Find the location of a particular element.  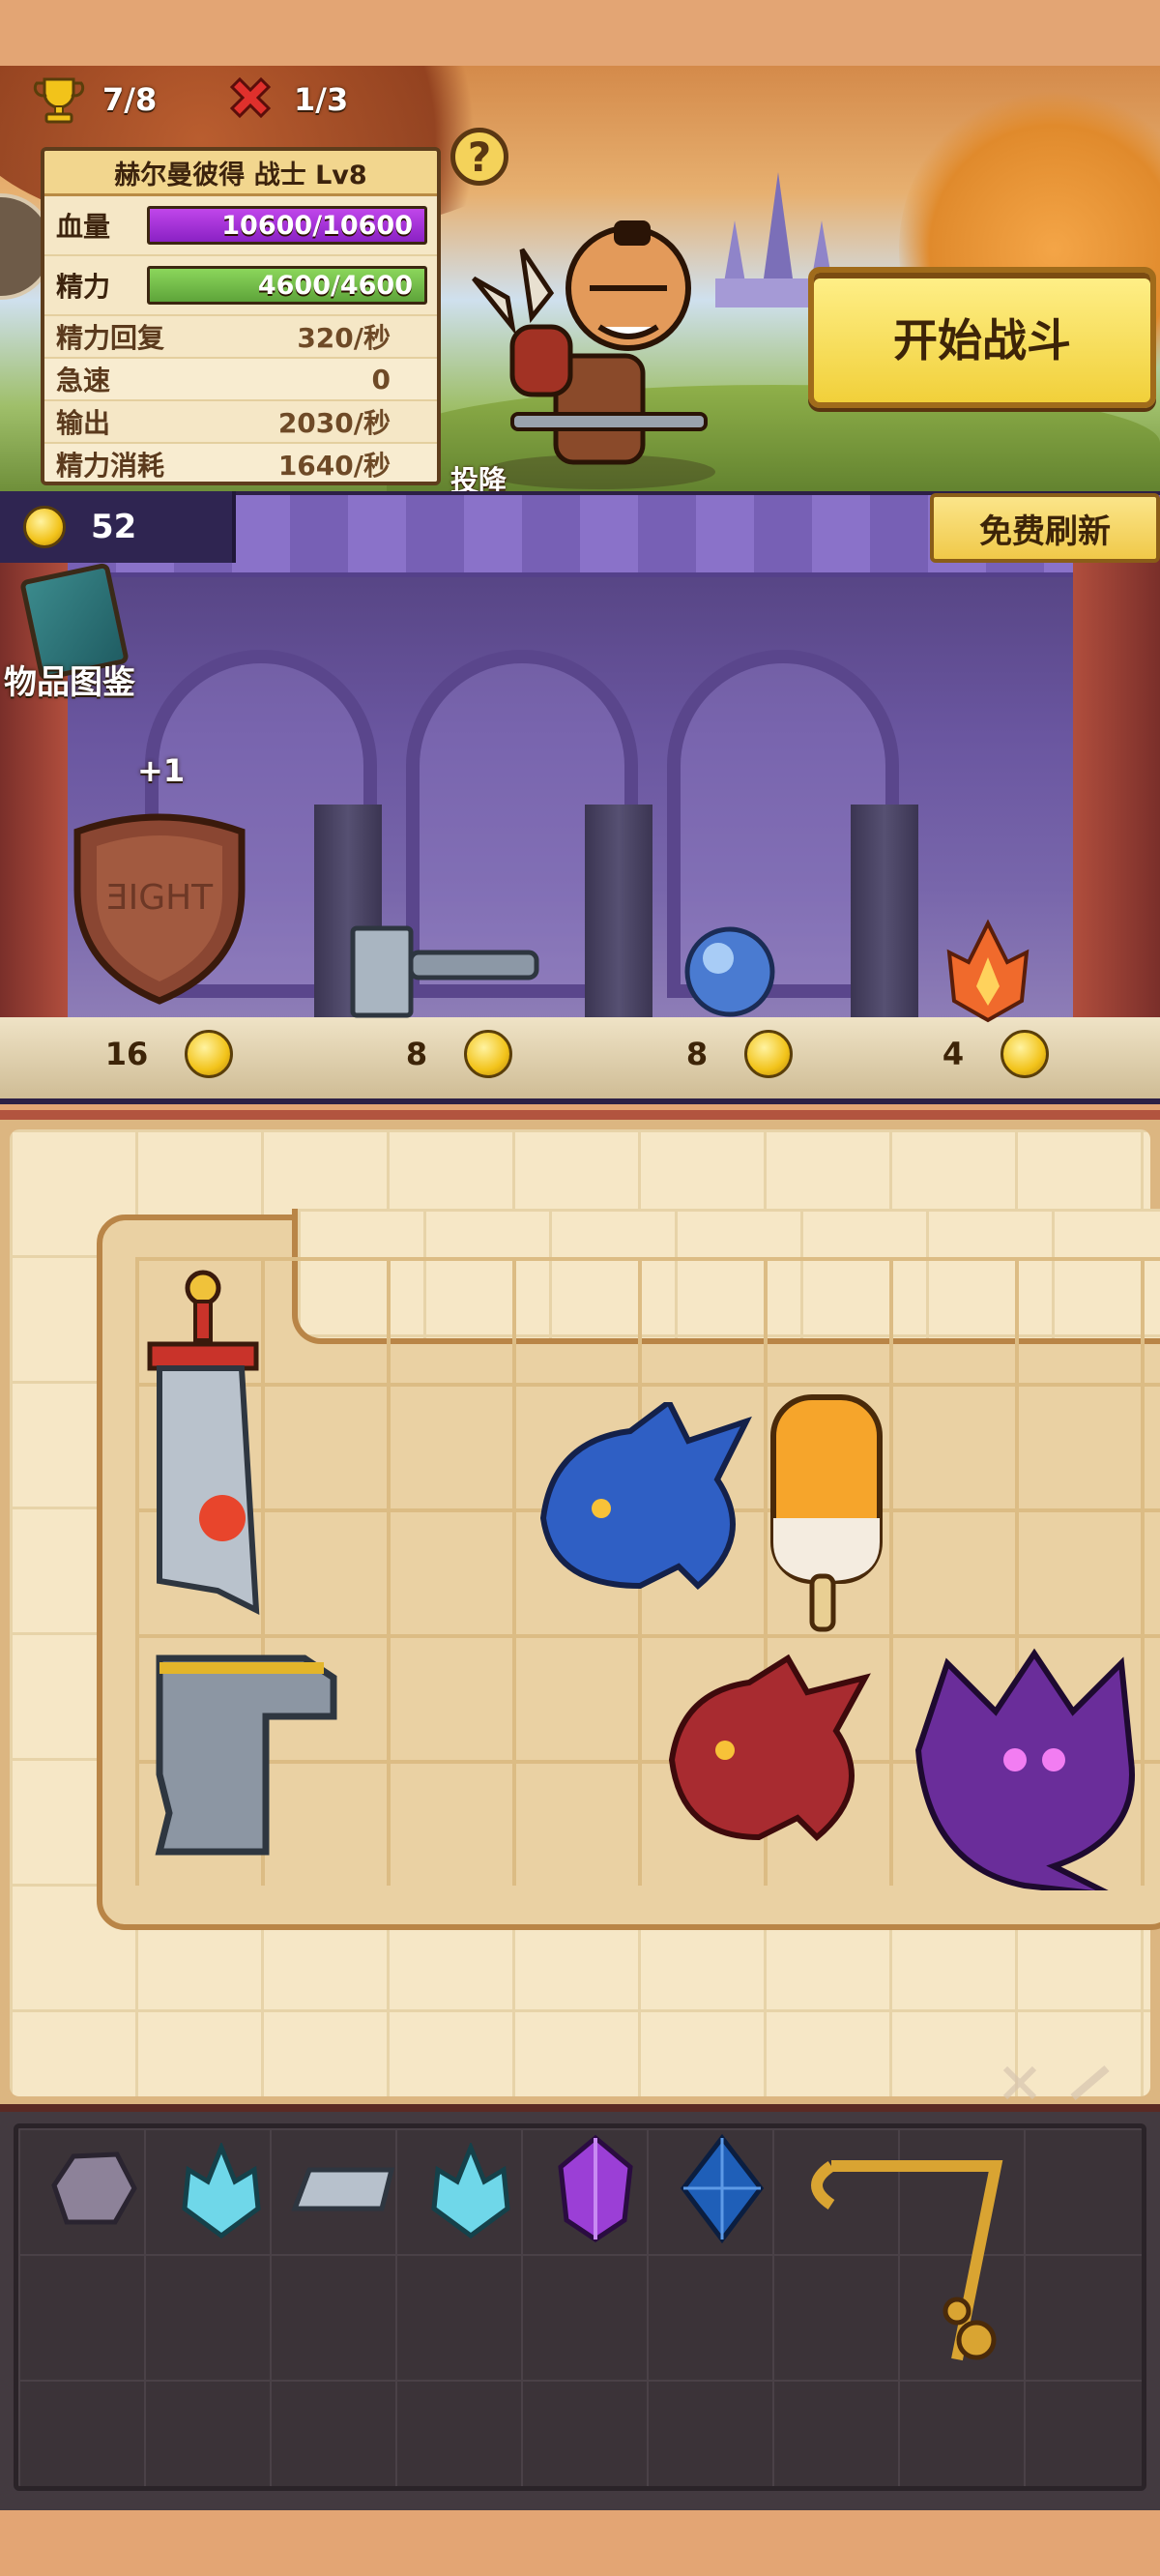

stat-label: 急速 is located at coordinates (83, 380).